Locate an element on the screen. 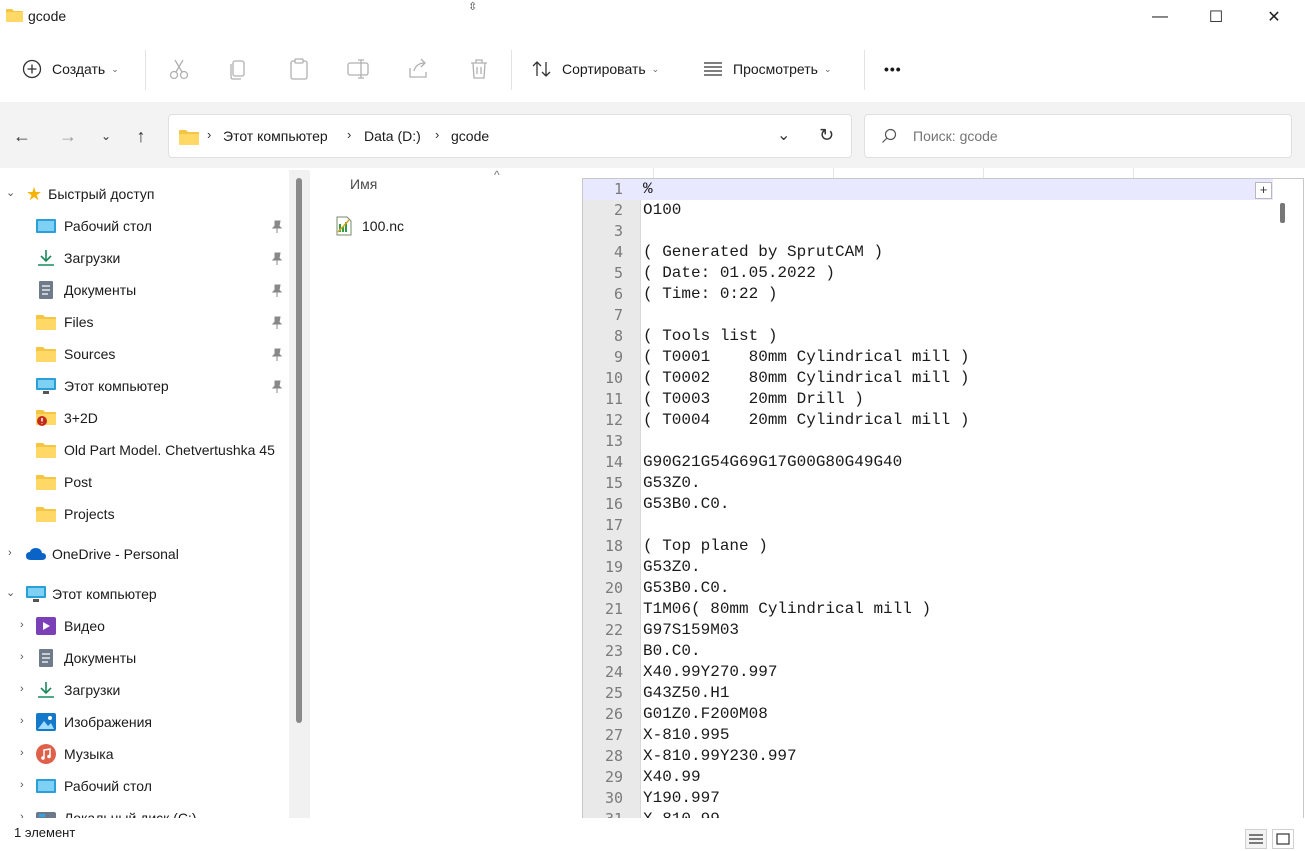 The image size is (1305, 851). recent-locations-button: ⌄ is located at coordinates (106, 136).